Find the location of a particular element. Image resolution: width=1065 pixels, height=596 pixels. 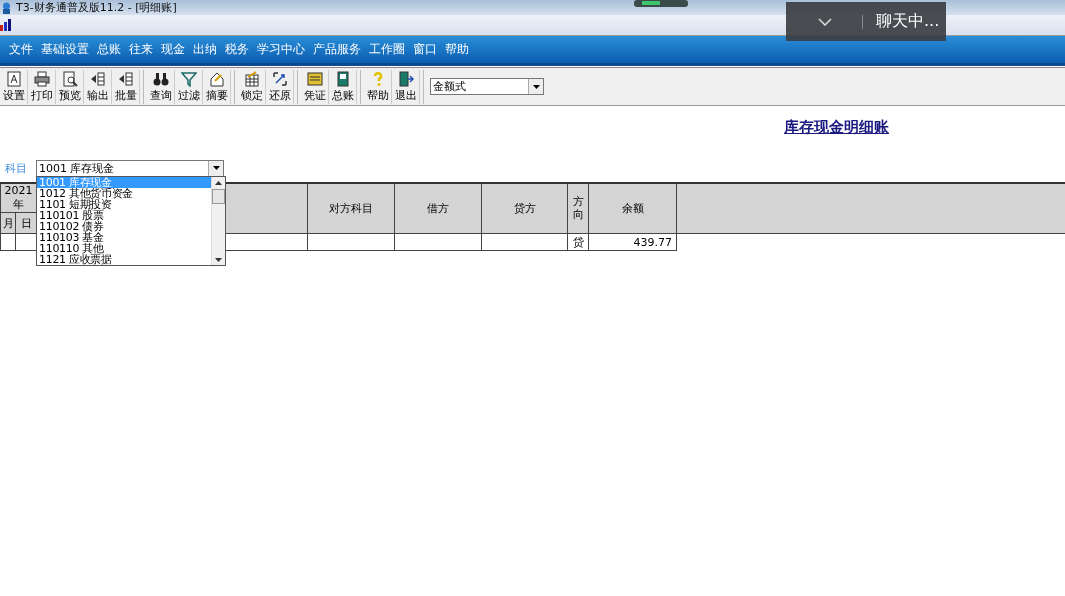

batch-icon is located at coordinates (125, 78).